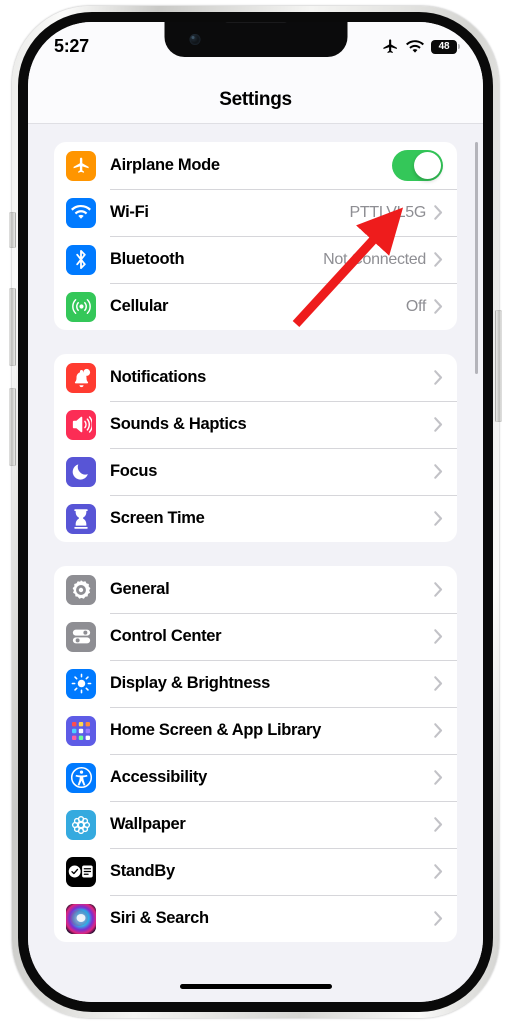 The height and width of the screenshot is (1024, 511). What do you see at coordinates (134, 471) in the screenshot?
I see `settings-row-label: Focus` at bounding box center [134, 471].